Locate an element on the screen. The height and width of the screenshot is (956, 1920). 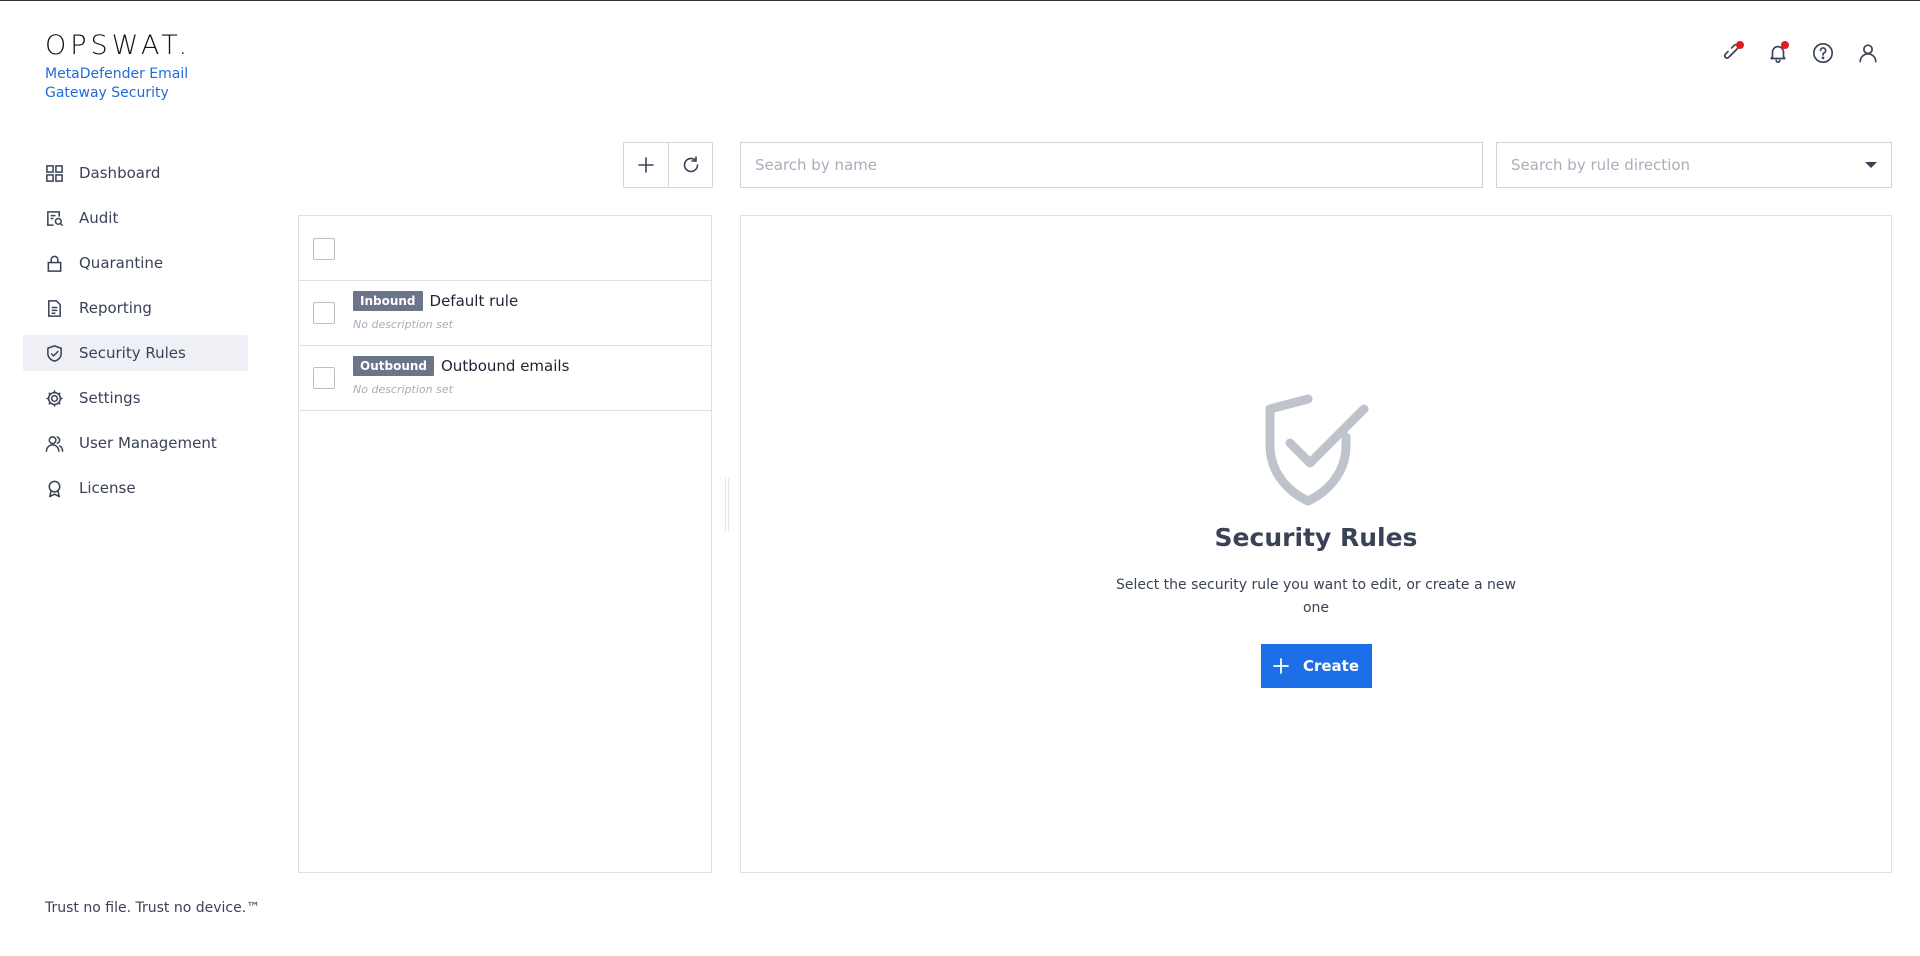
bell-icon is located at coordinates (1777, 52).